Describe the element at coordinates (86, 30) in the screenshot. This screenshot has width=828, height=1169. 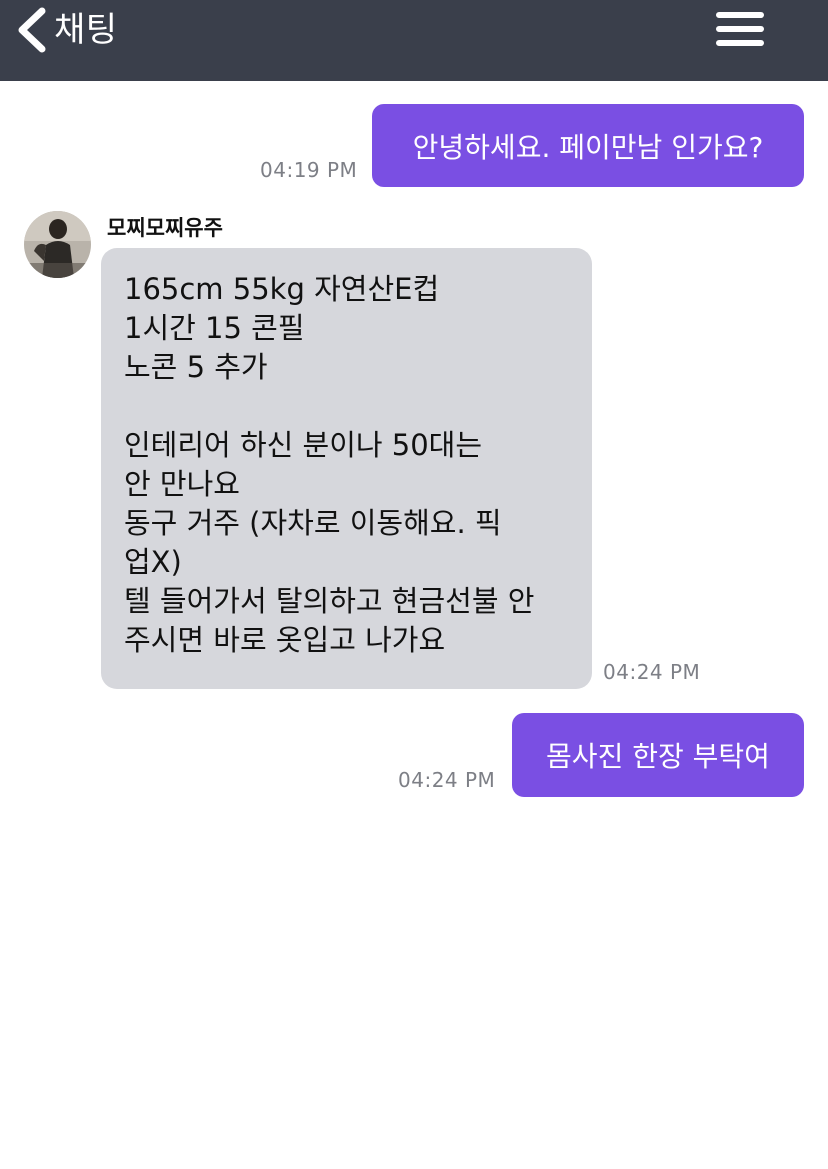
I see `back-label: 채팅` at that location.